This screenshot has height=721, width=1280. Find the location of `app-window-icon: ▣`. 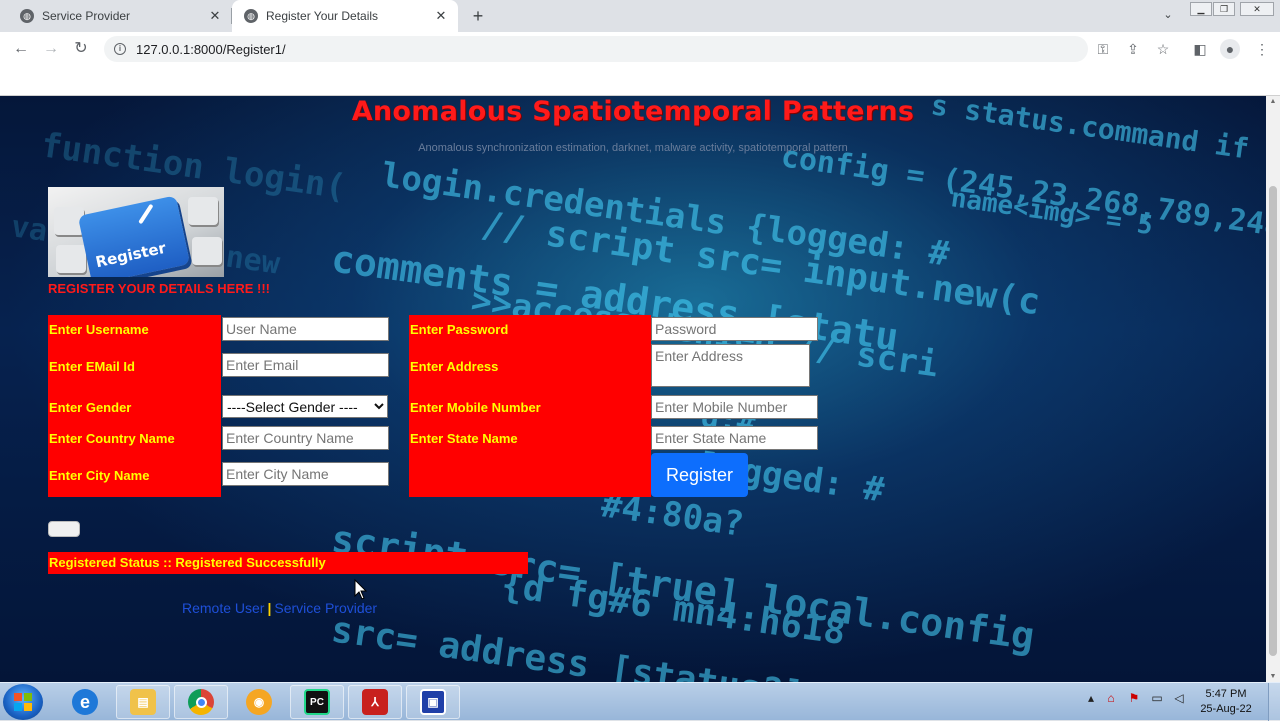

app-window-icon: ▣ is located at coordinates (433, 702).